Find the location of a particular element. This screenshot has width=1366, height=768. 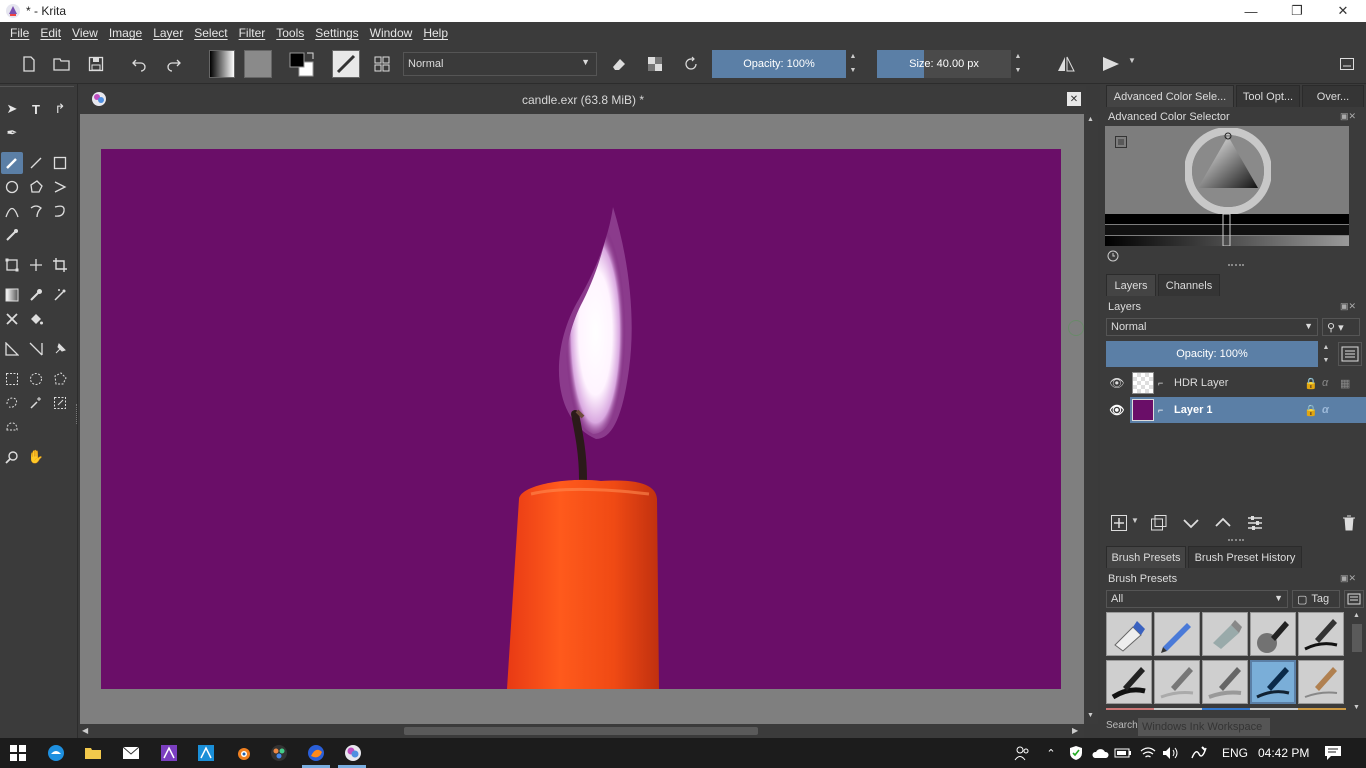

fill-bucket-tool-icon is located at coordinates (36, 319).